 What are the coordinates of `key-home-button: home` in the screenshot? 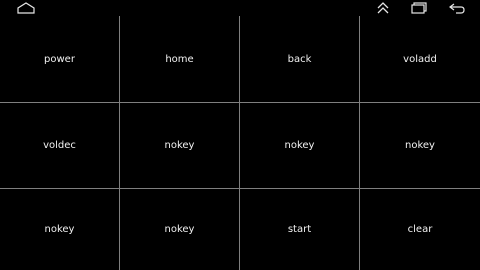 It's located at (180, 59).